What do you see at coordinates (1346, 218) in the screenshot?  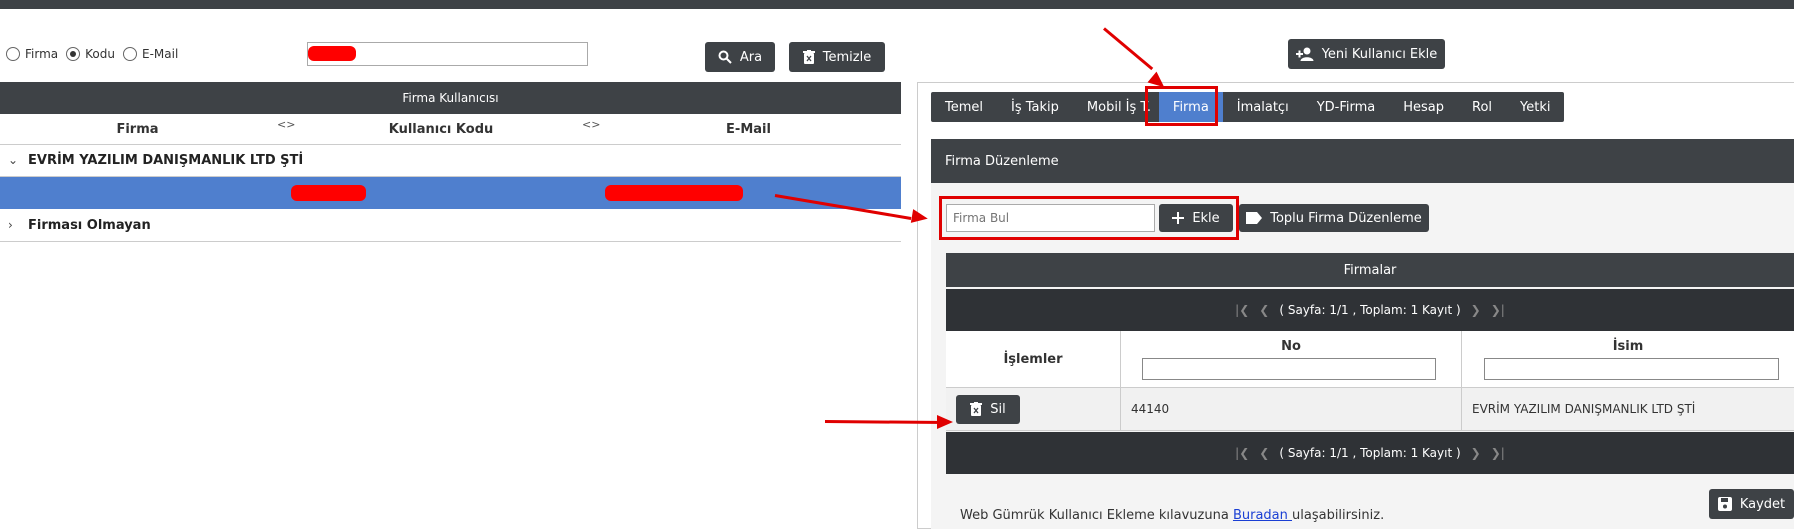 I see `bulk-edit-button-label: Toplu Firma Düzenleme` at bounding box center [1346, 218].